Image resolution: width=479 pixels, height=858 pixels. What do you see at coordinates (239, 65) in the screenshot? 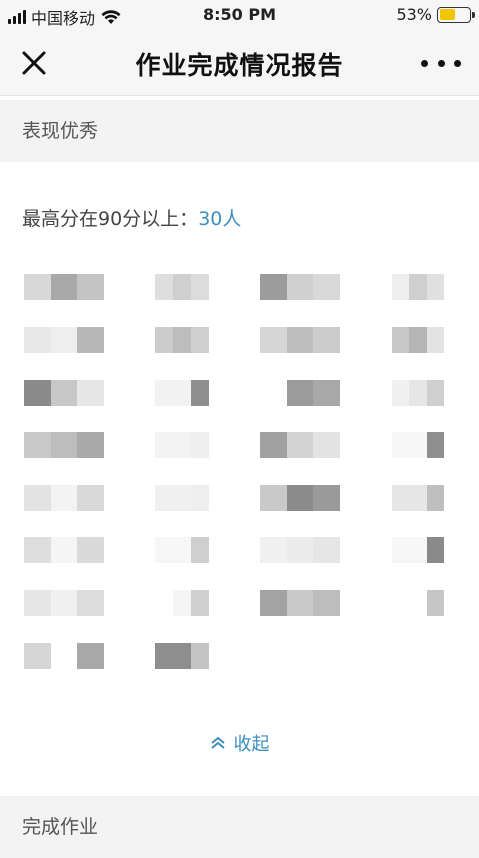
I see `page-title: 作业完成情况报告` at bounding box center [239, 65].